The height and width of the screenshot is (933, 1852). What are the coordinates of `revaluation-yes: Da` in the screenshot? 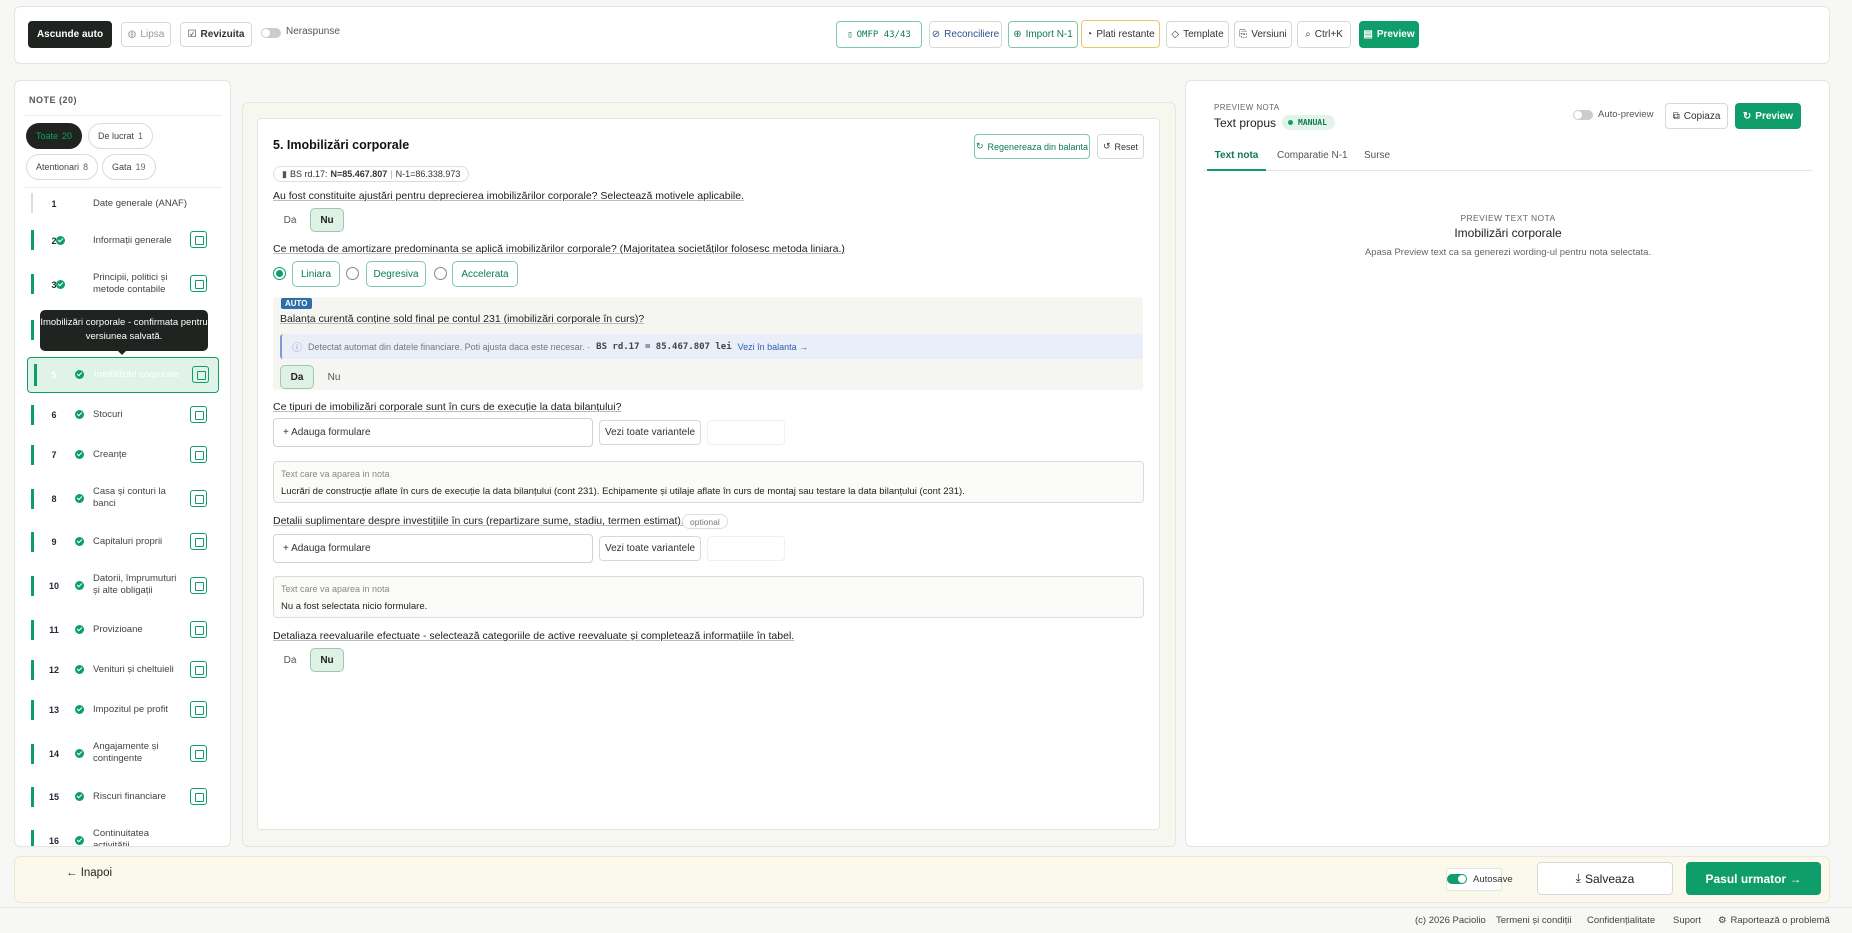 It's located at (290, 660).